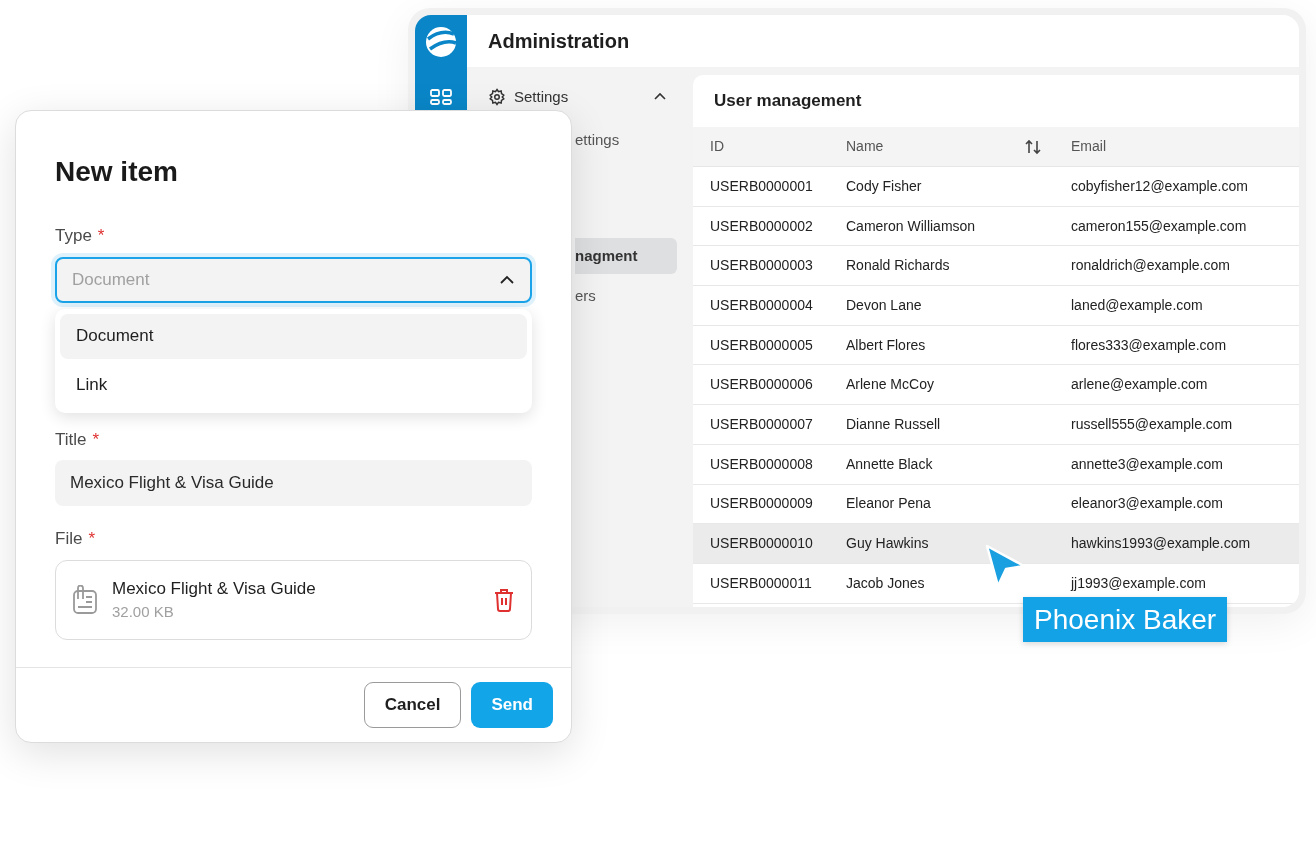 This screenshot has height=860, width=1316. Describe the element at coordinates (762, 424) in the screenshot. I see `table-cell-text: USERB0000007` at that location.